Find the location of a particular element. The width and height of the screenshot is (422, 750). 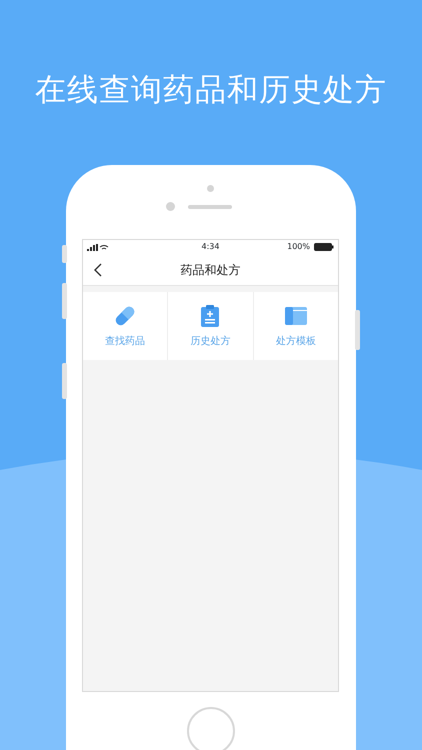

menu-tile: 处方模板 is located at coordinates (296, 326).